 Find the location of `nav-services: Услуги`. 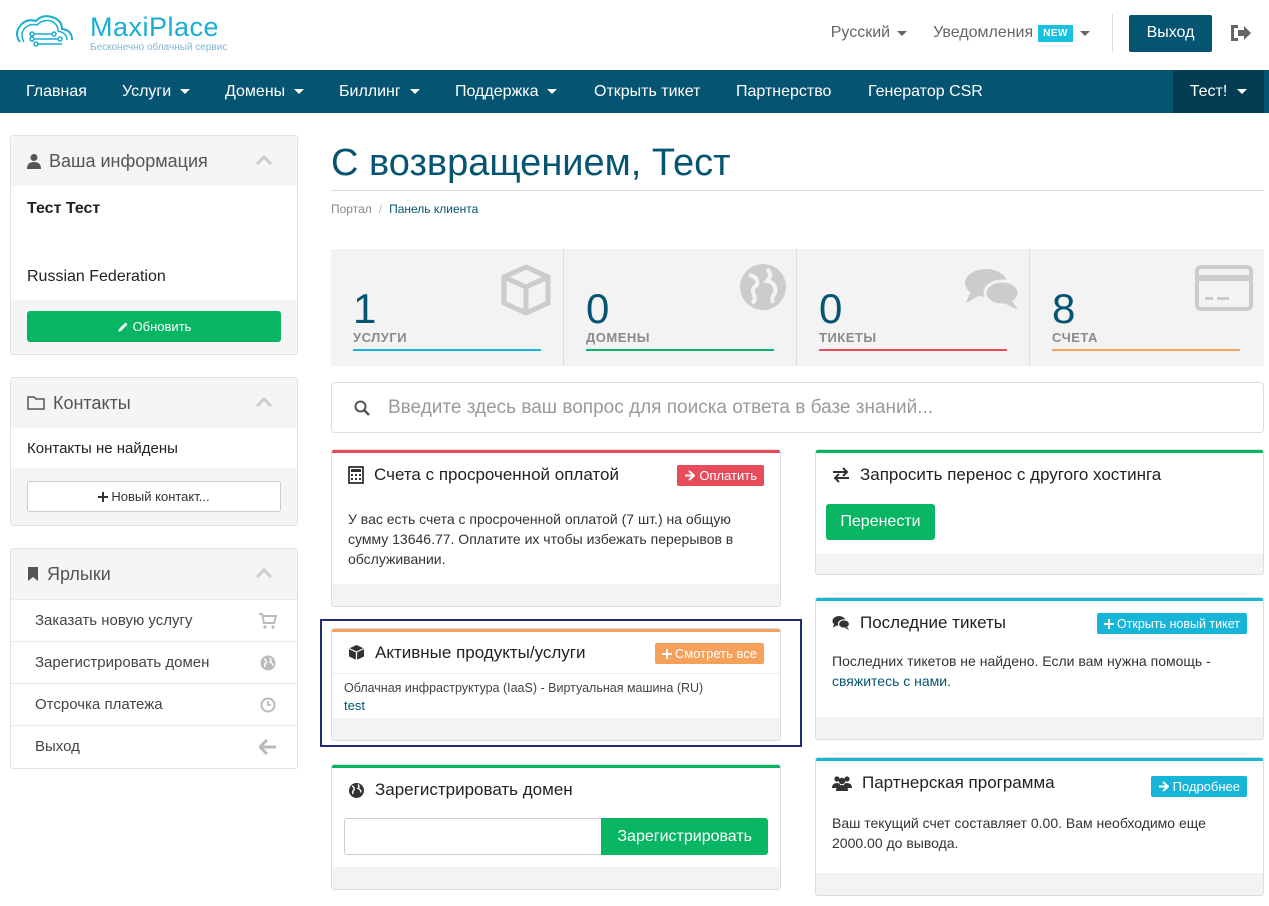

nav-services: Услуги is located at coordinates (156, 91).